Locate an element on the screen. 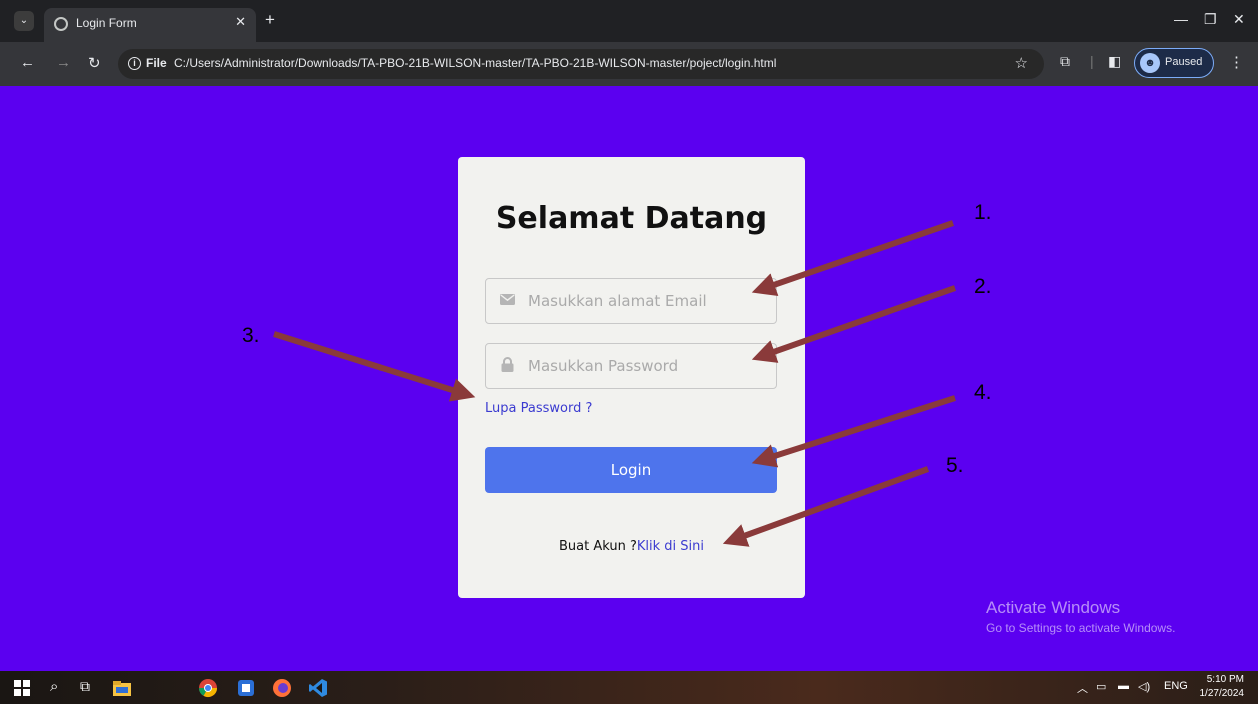 The height and width of the screenshot is (704, 1258). bookmark-star-icon: ☆ is located at coordinates (1021, 63).